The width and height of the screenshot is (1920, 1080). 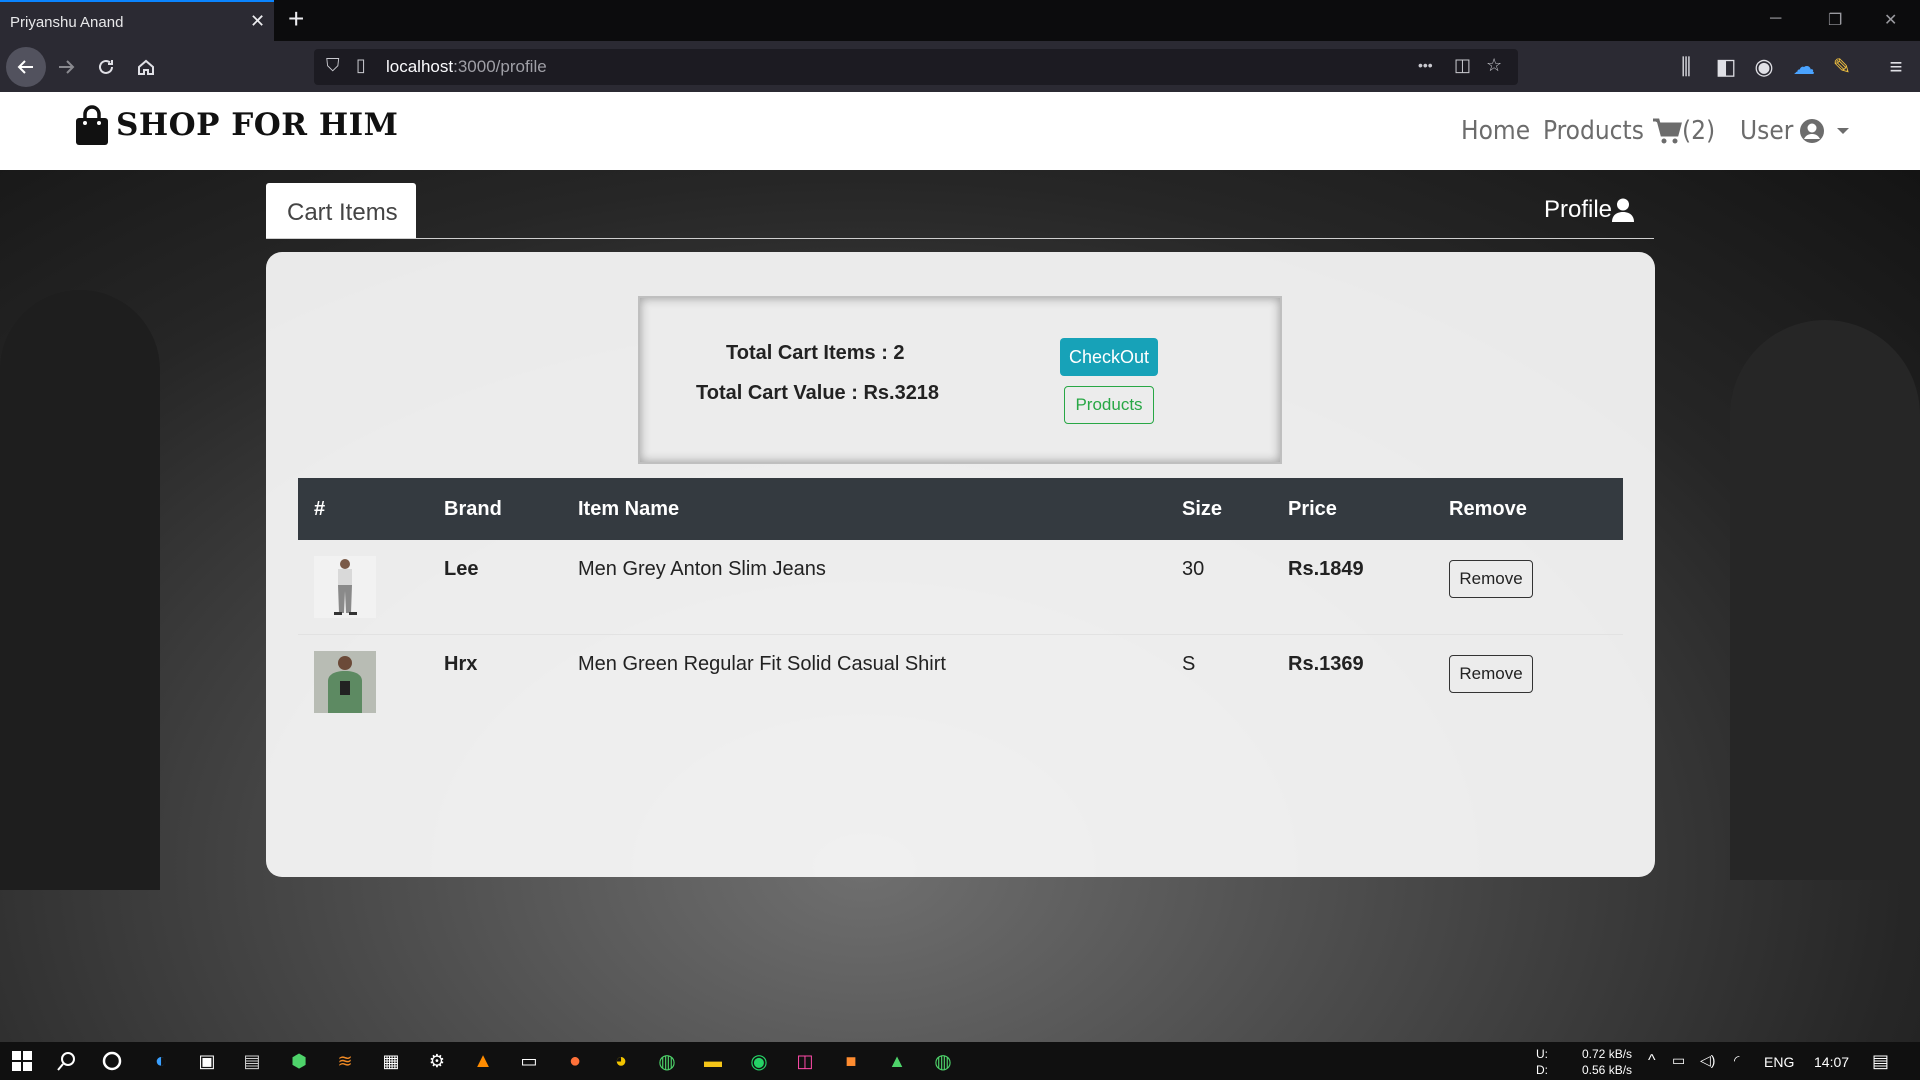 I want to click on total-cart-value: Total Cart Value : Rs.3218, so click(x=818, y=393).